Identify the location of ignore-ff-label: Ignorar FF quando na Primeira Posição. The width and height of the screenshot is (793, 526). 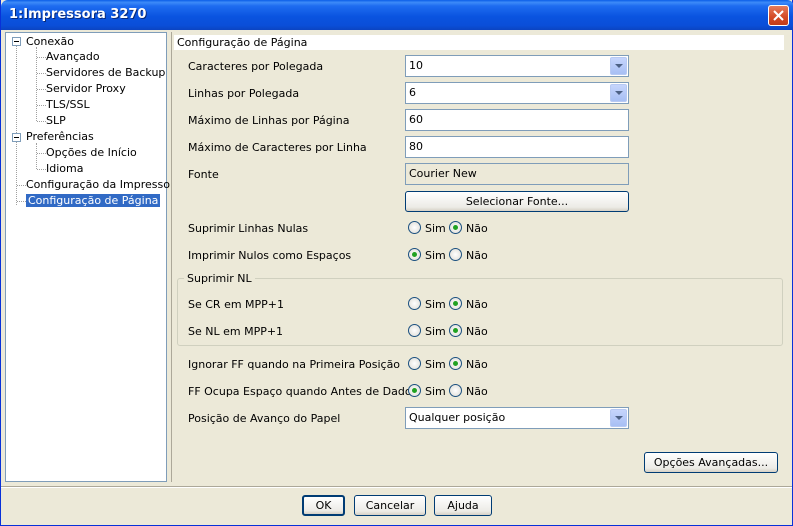
(294, 364).